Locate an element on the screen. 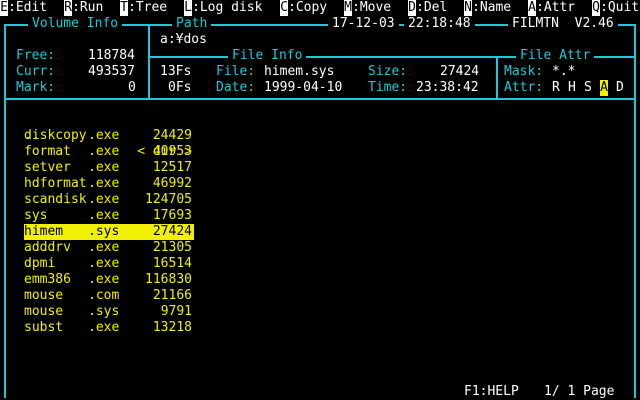  menu-edit: E:Edit is located at coordinates (23, 8).